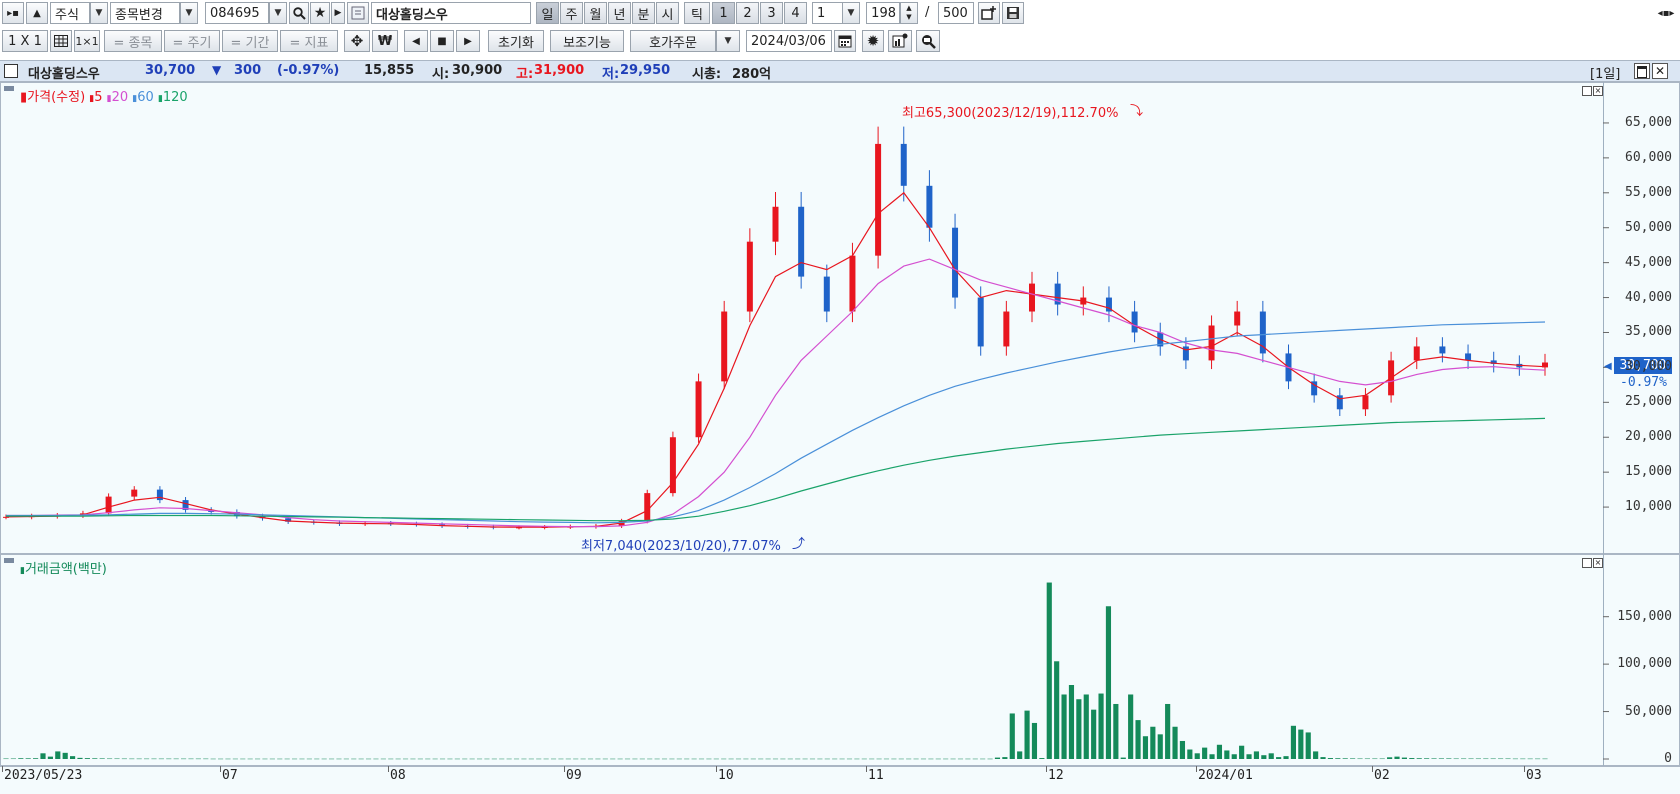 This screenshot has height=794, width=1680. I want to click on sync-period-button: = 기간, so click(250, 41).